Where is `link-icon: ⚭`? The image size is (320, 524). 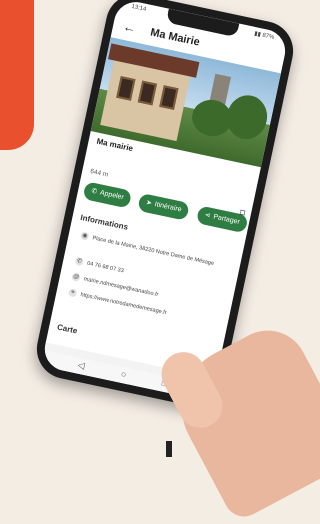 link-icon: ⚭ is located at coordinates (72, 293).